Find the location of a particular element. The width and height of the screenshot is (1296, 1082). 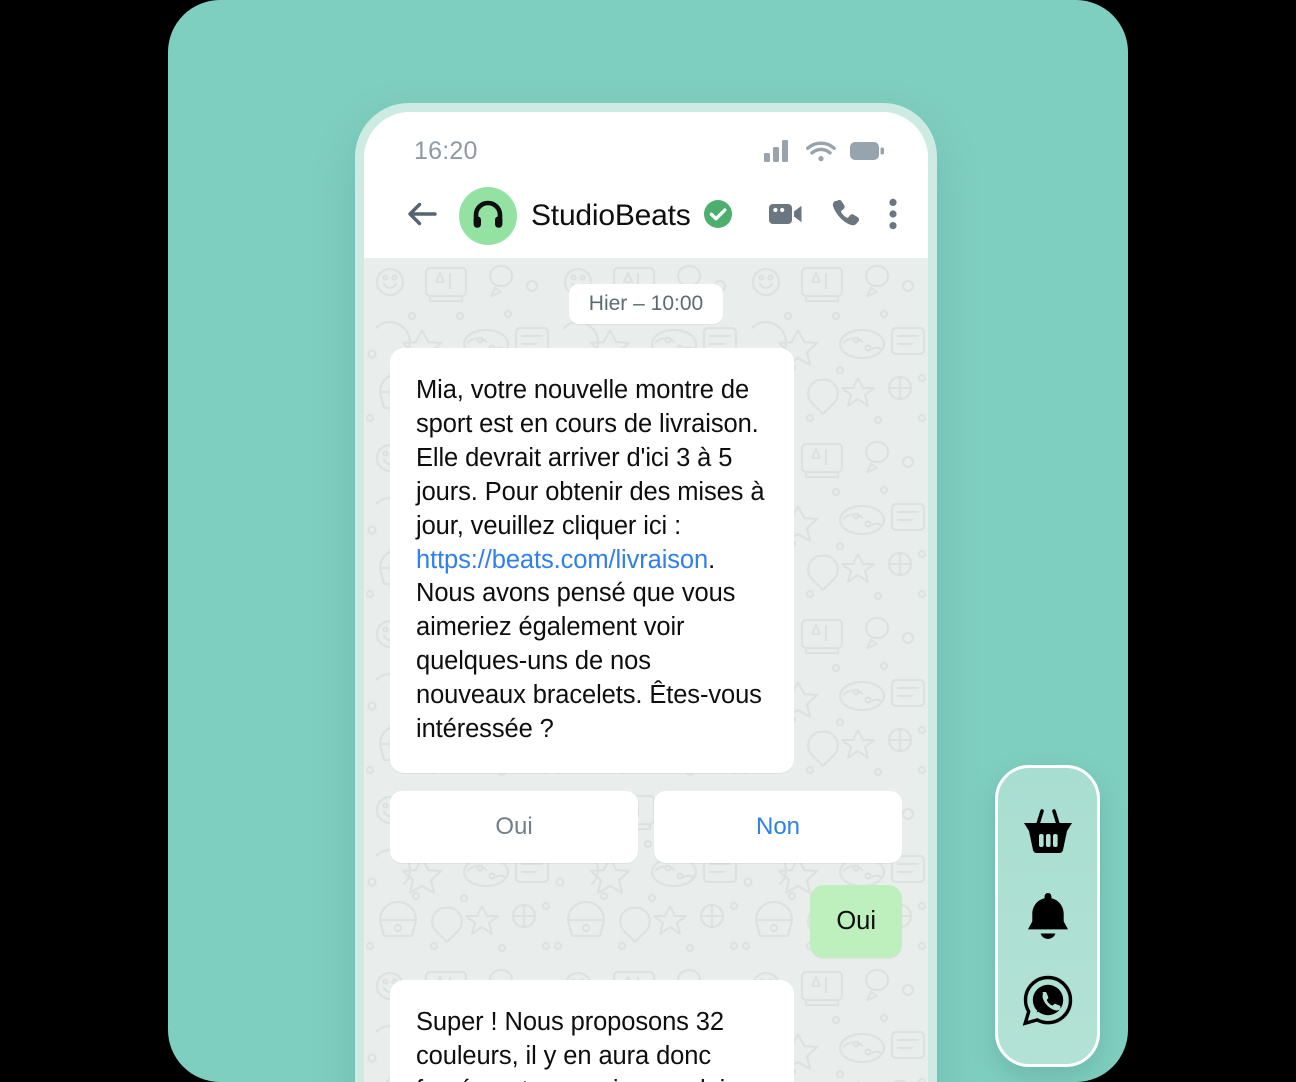

quick-reply-yes-button: Oui is located at coordinates (514, 826).